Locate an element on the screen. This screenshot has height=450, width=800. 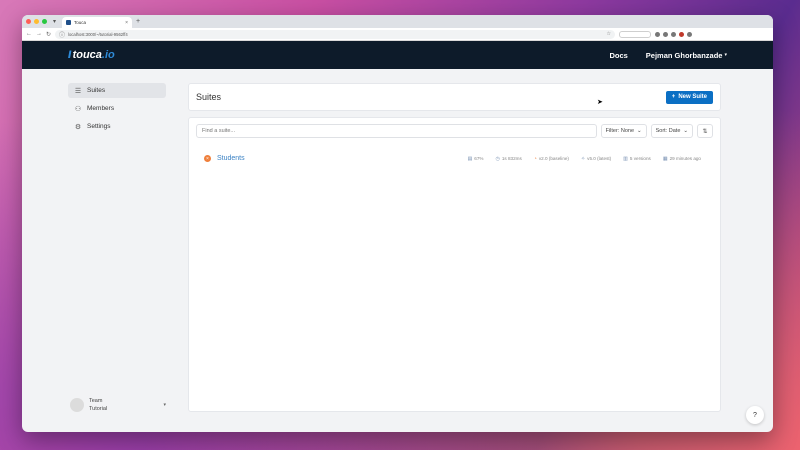
users-icon: ⚇ is located at coordinates (78, 109).